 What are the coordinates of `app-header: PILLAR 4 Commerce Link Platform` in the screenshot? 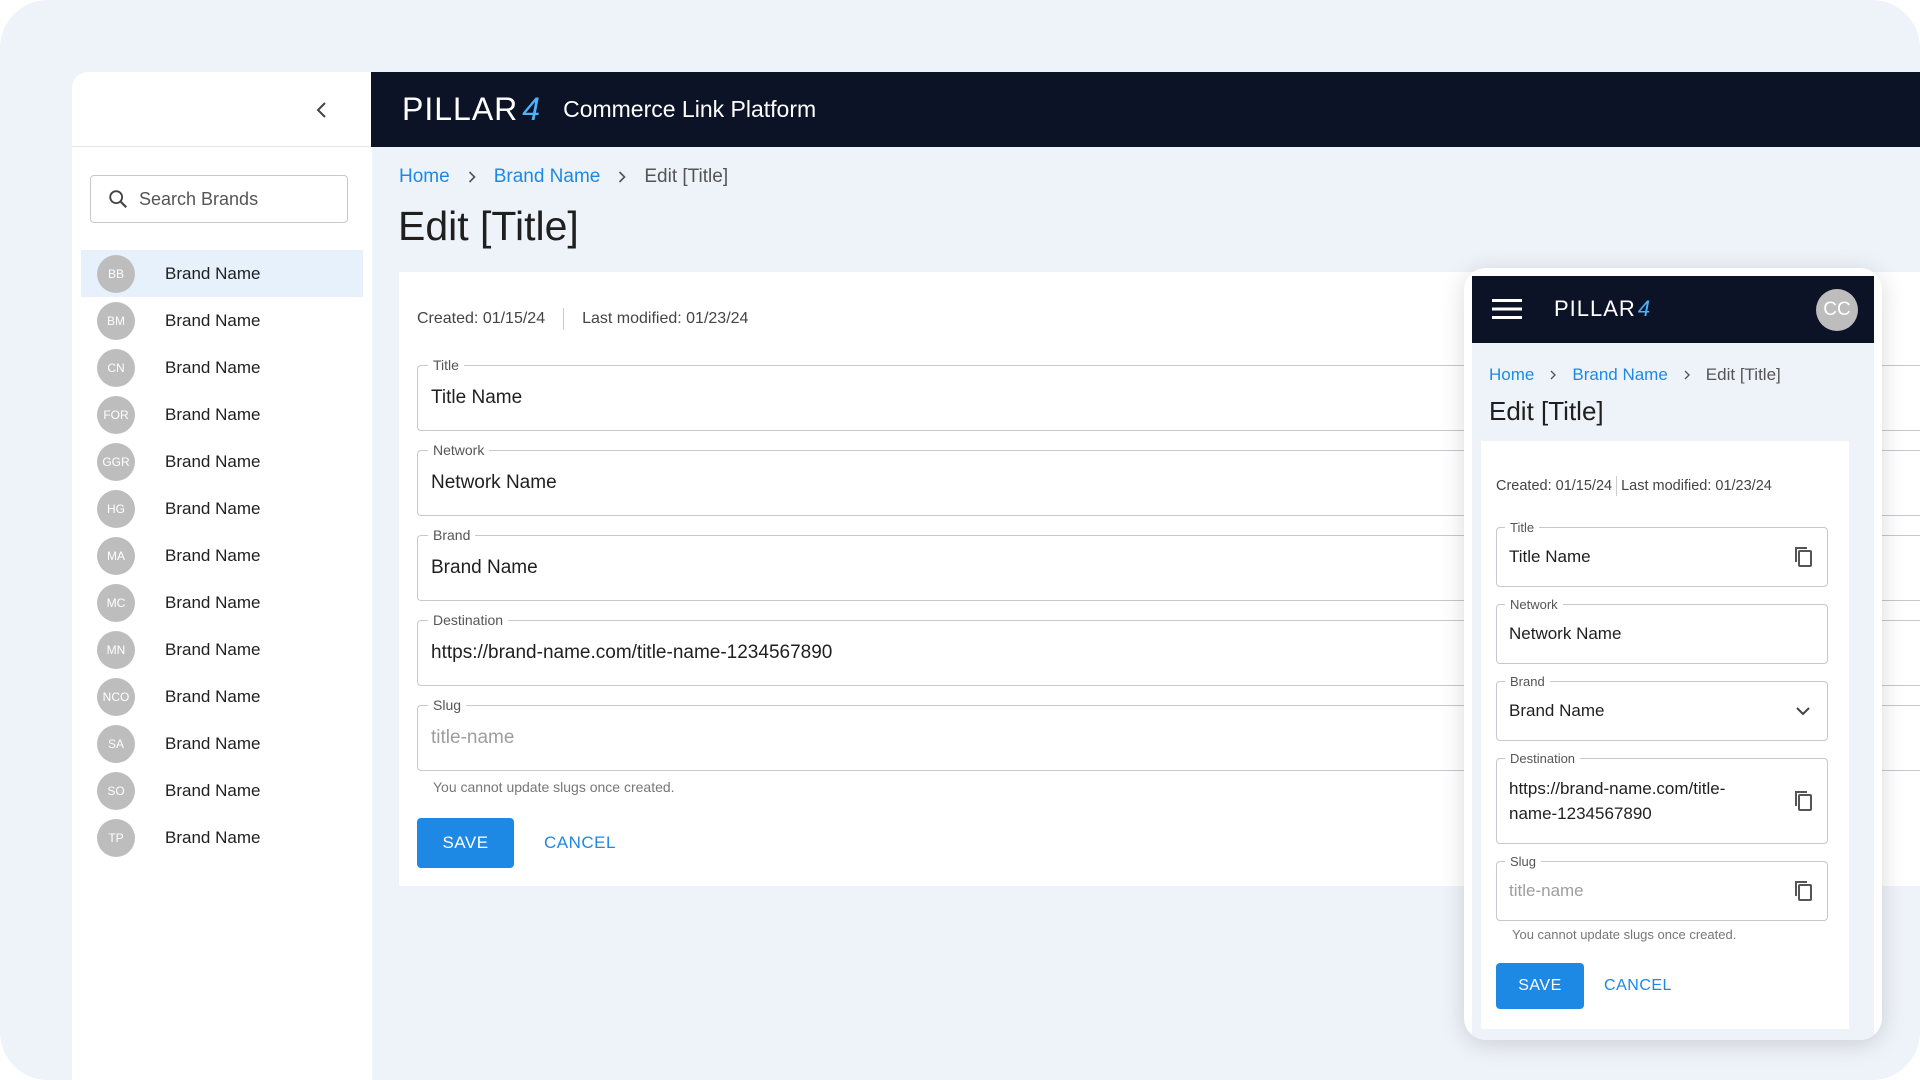 It's located at (1145, 109).